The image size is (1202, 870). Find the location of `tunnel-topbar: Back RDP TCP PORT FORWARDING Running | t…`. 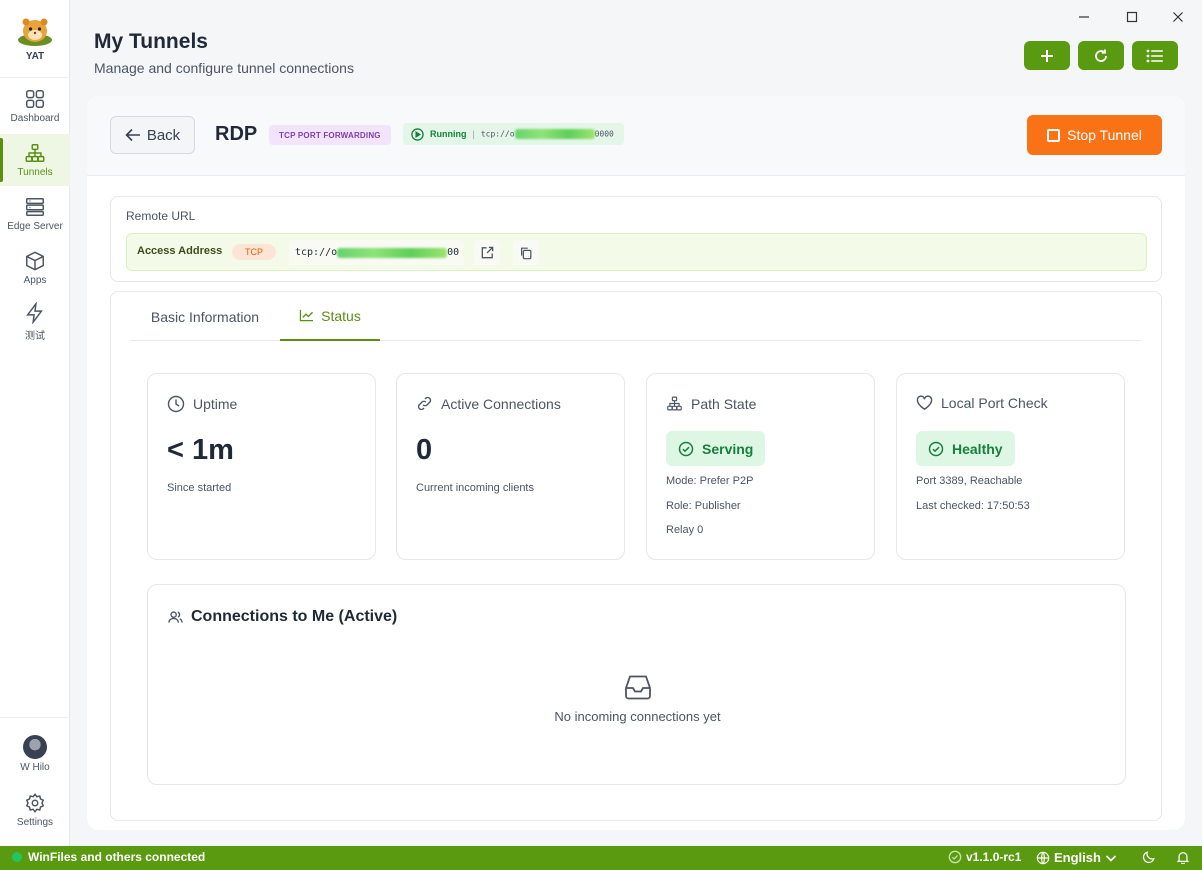

tunnel-topbar: Back RDP TCP PORT FORWARDING Running | t… is located at coordinates (636, 136).